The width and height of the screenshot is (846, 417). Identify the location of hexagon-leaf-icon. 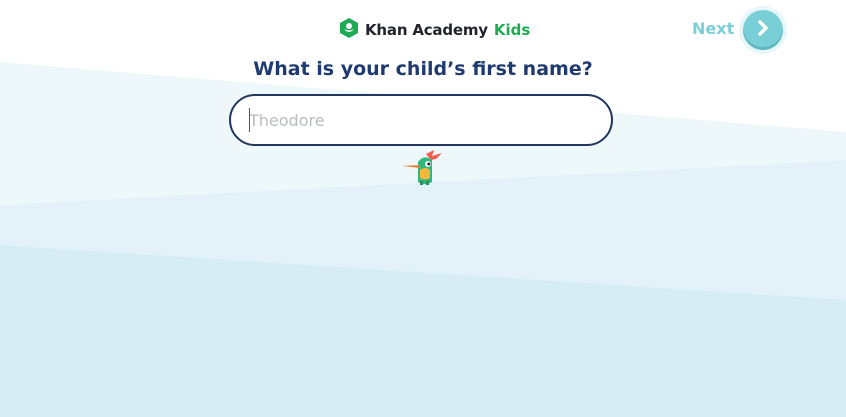
(349, 30).